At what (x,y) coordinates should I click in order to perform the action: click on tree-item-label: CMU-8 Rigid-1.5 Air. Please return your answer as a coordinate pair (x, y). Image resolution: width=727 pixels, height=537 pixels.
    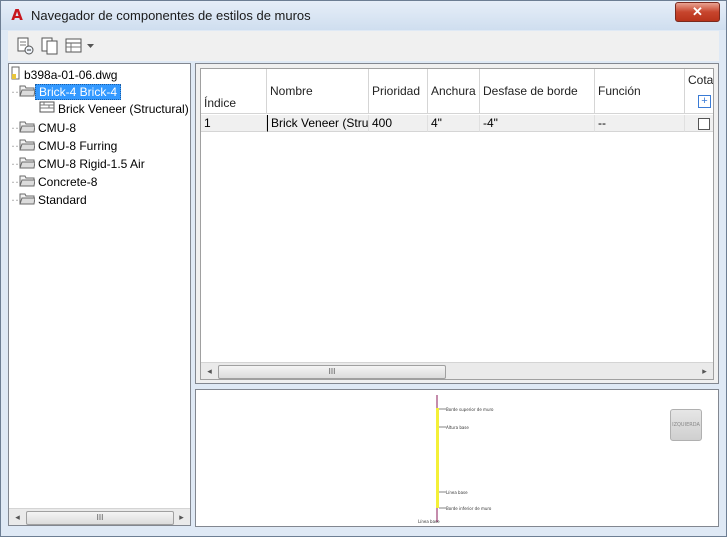
    Looking at the image, I should click on (91, 163).